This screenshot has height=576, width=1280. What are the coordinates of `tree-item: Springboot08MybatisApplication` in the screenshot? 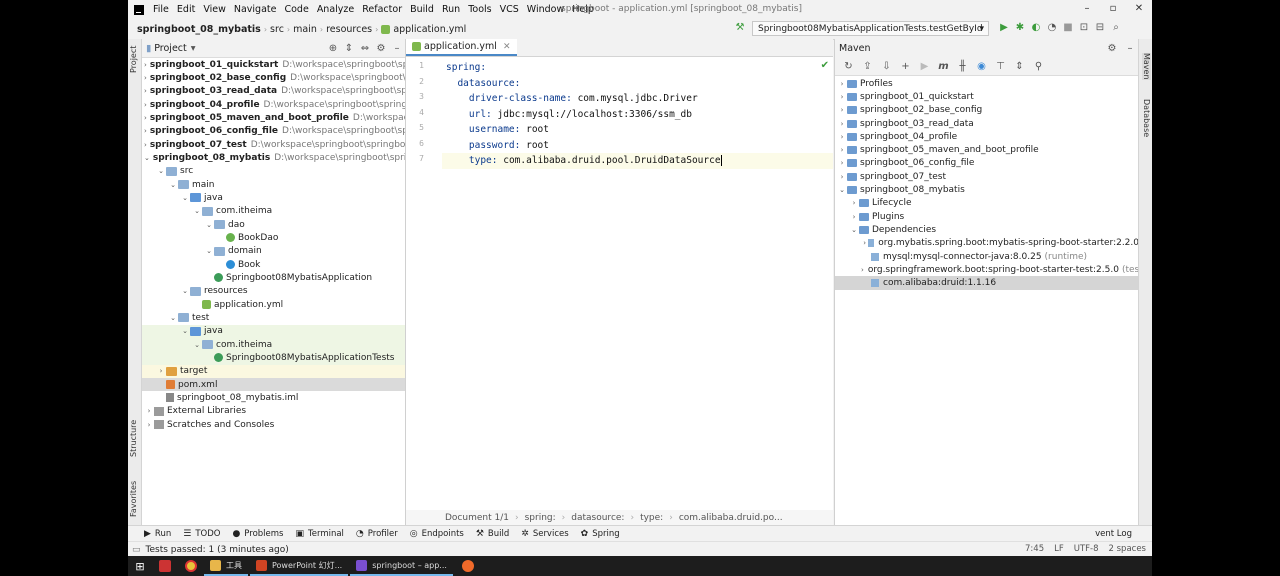 It's located at (273, 277).